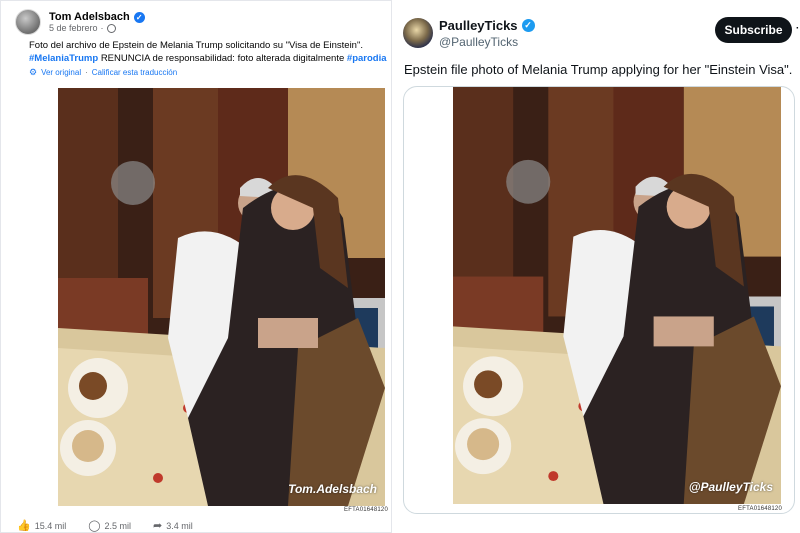 The height and width of the screenshot is (533, 800). I want to click on x-file-id-label: EFTA01648120, so click(760, 509).